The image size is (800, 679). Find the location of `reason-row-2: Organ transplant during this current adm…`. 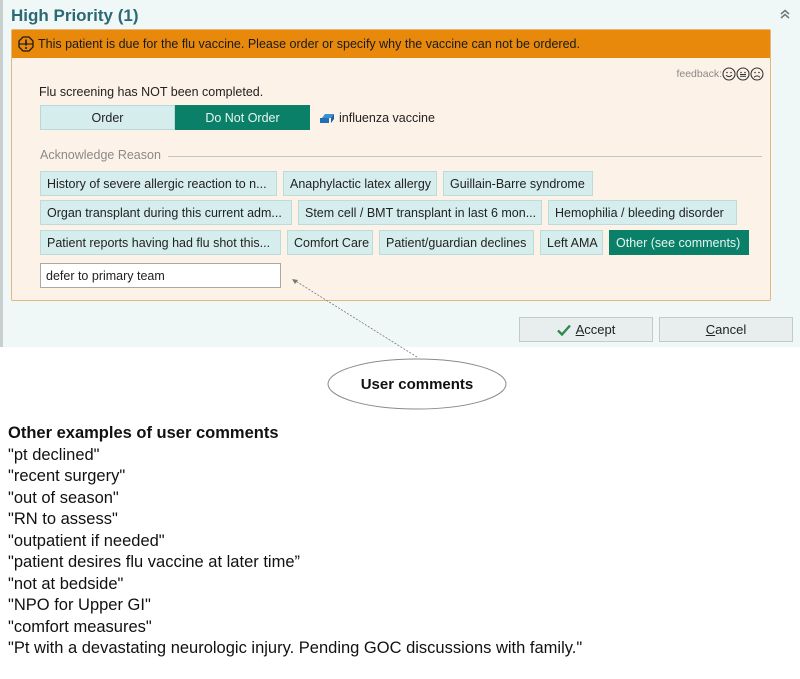

reason-row-2: Organ transplant during this current adm… is located at coordinates (391, 212).